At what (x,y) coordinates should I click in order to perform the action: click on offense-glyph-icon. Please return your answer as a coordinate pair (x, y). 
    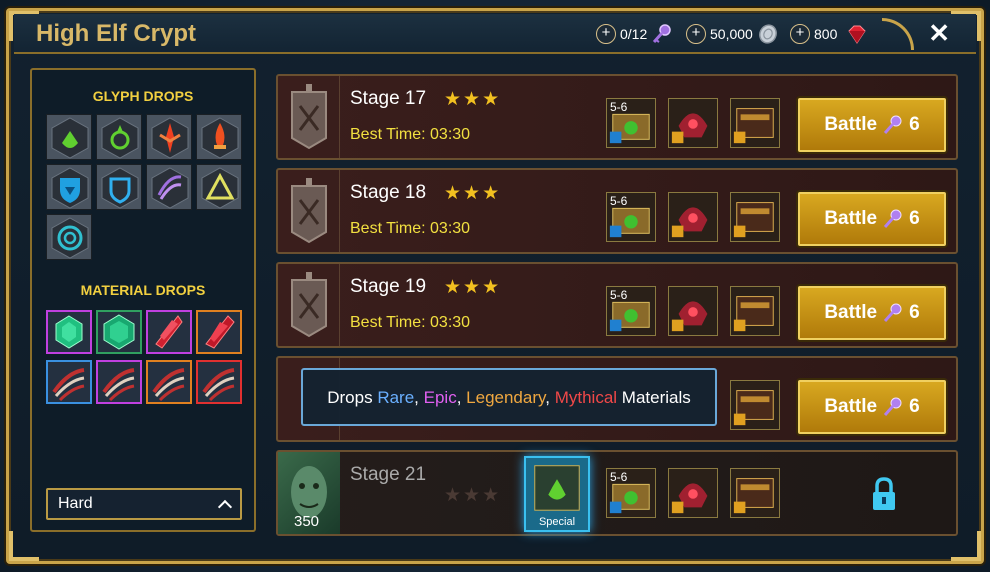
    Looking at the image, I should click on (69, 137).